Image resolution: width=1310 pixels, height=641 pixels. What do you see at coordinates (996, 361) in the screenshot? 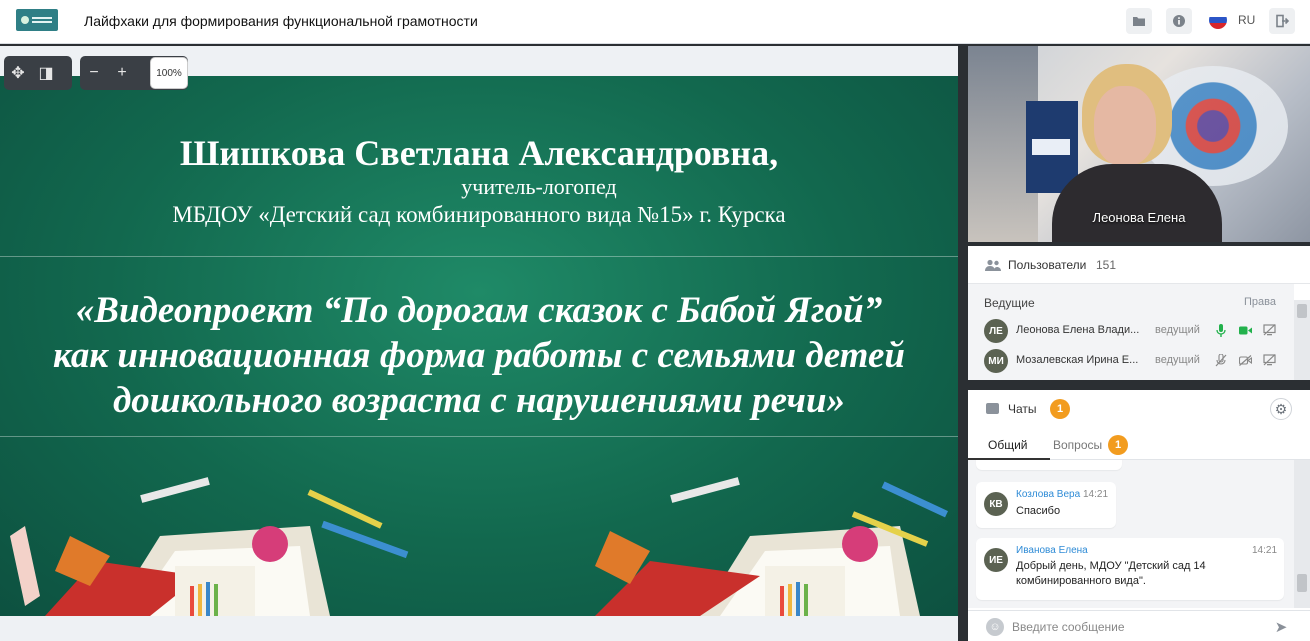
I see `avatar: МИ` at bounding box center [996, 361].